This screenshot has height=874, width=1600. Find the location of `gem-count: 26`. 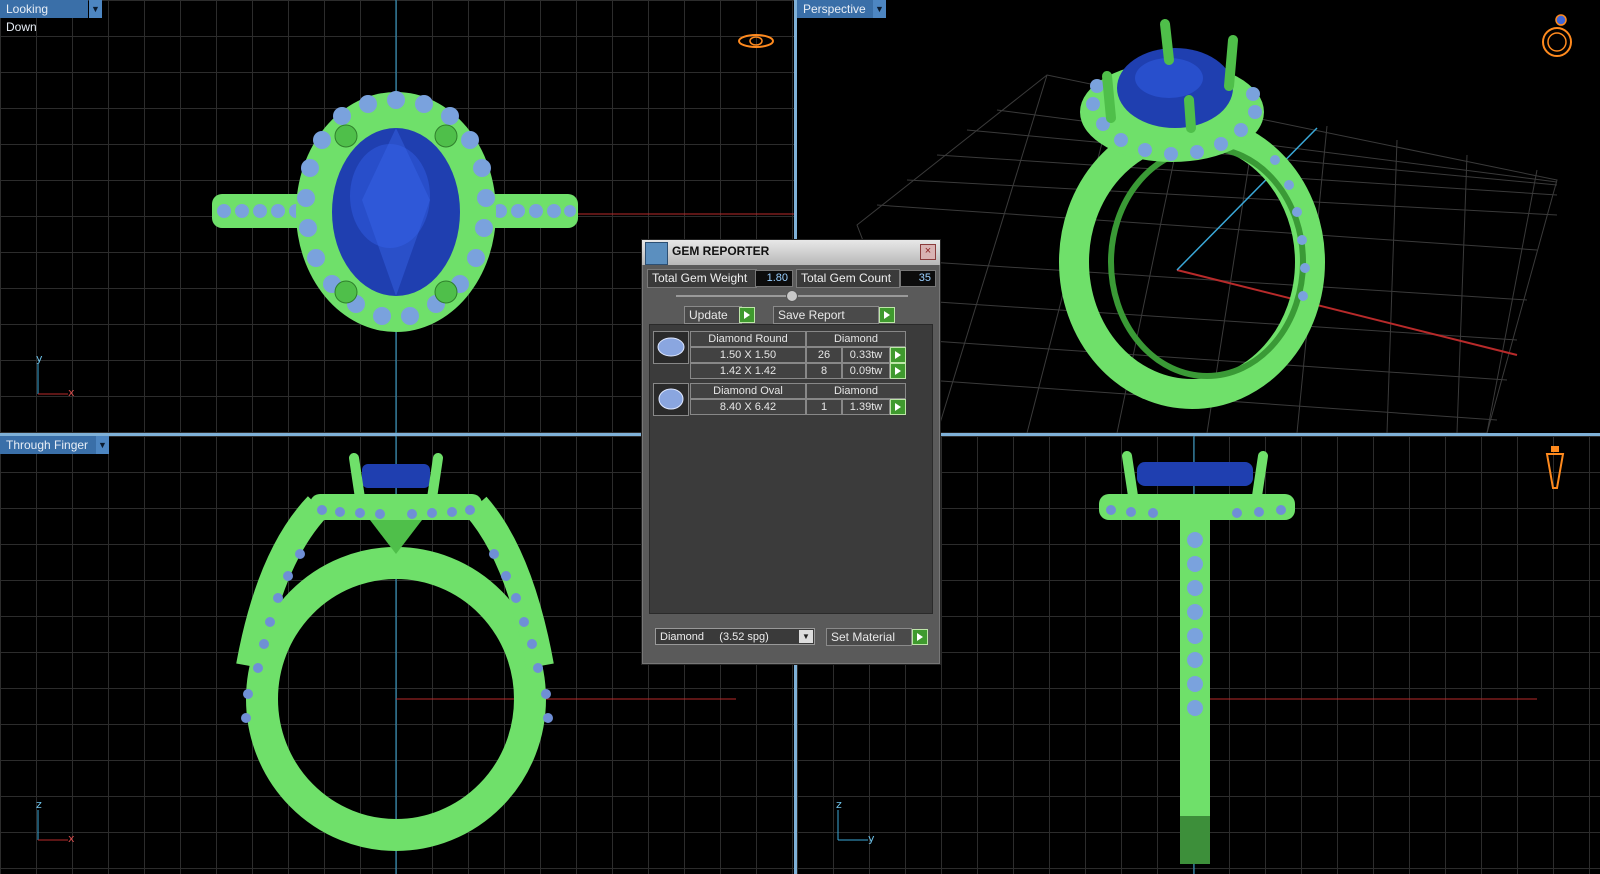

gem-count: 26 is located at coordinates (824, 355).